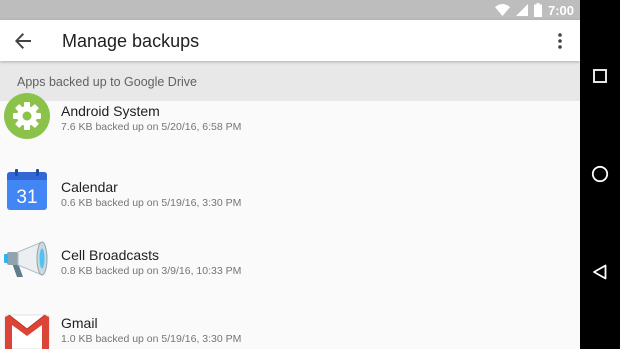 The image size is (620, 349). I want to click on backup-detail: 1.0 KB backed up on 5/19/16, 3:30 PM, so click(151, 339).